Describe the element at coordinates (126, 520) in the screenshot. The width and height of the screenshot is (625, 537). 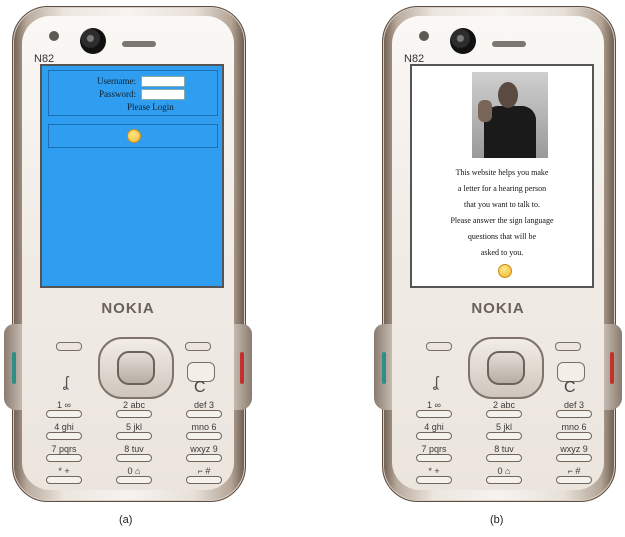
I see `caption-a: (a)` at that location.